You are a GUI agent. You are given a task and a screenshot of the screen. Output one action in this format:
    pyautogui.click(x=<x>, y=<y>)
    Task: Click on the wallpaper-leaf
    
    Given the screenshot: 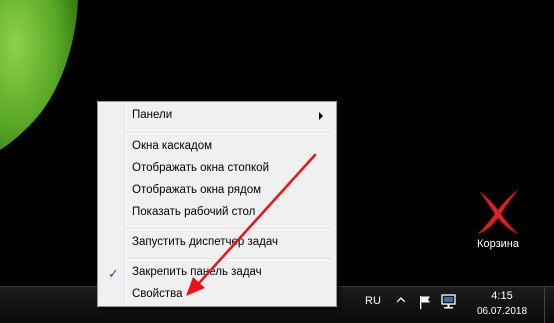 What is the action you would take?
    pyautogui.click(x=39, y=75)
    